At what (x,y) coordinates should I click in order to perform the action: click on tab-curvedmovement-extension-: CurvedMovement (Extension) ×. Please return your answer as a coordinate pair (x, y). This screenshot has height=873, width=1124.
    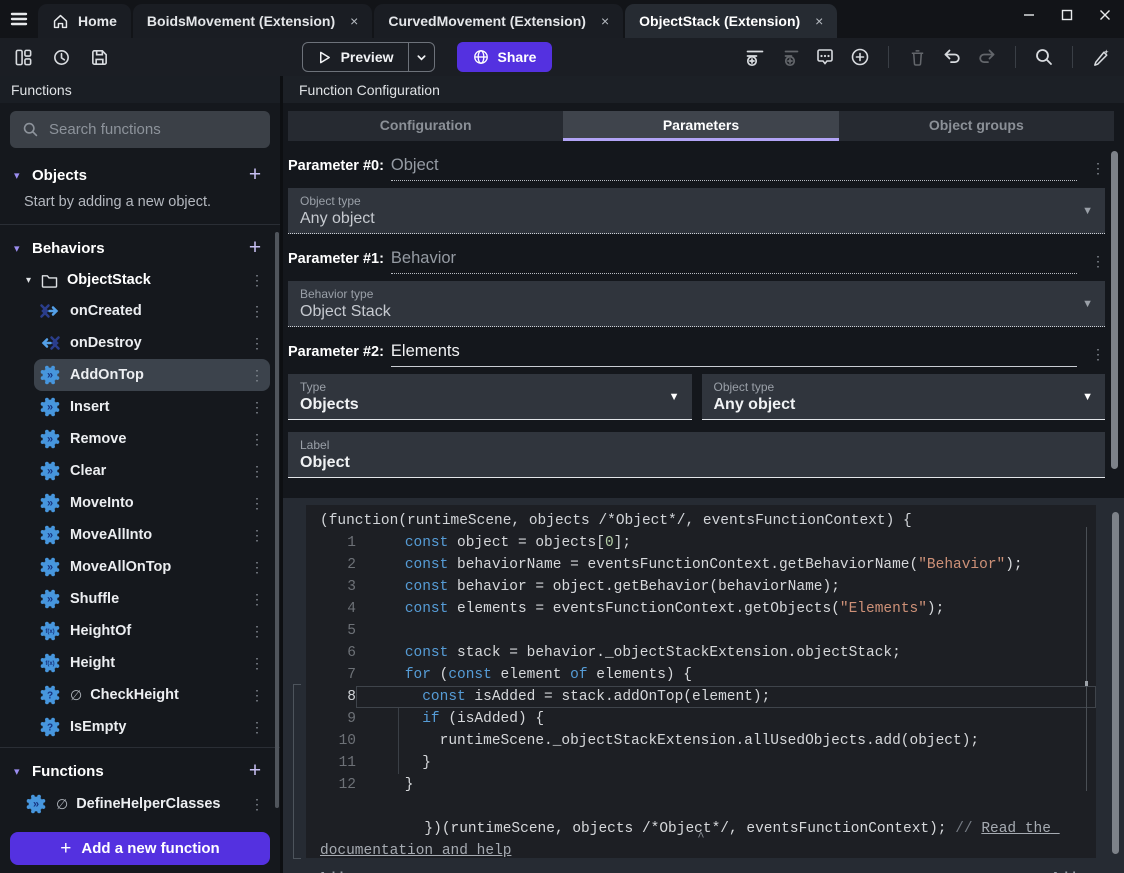
    Looking at the image, I should click on (499, 21).